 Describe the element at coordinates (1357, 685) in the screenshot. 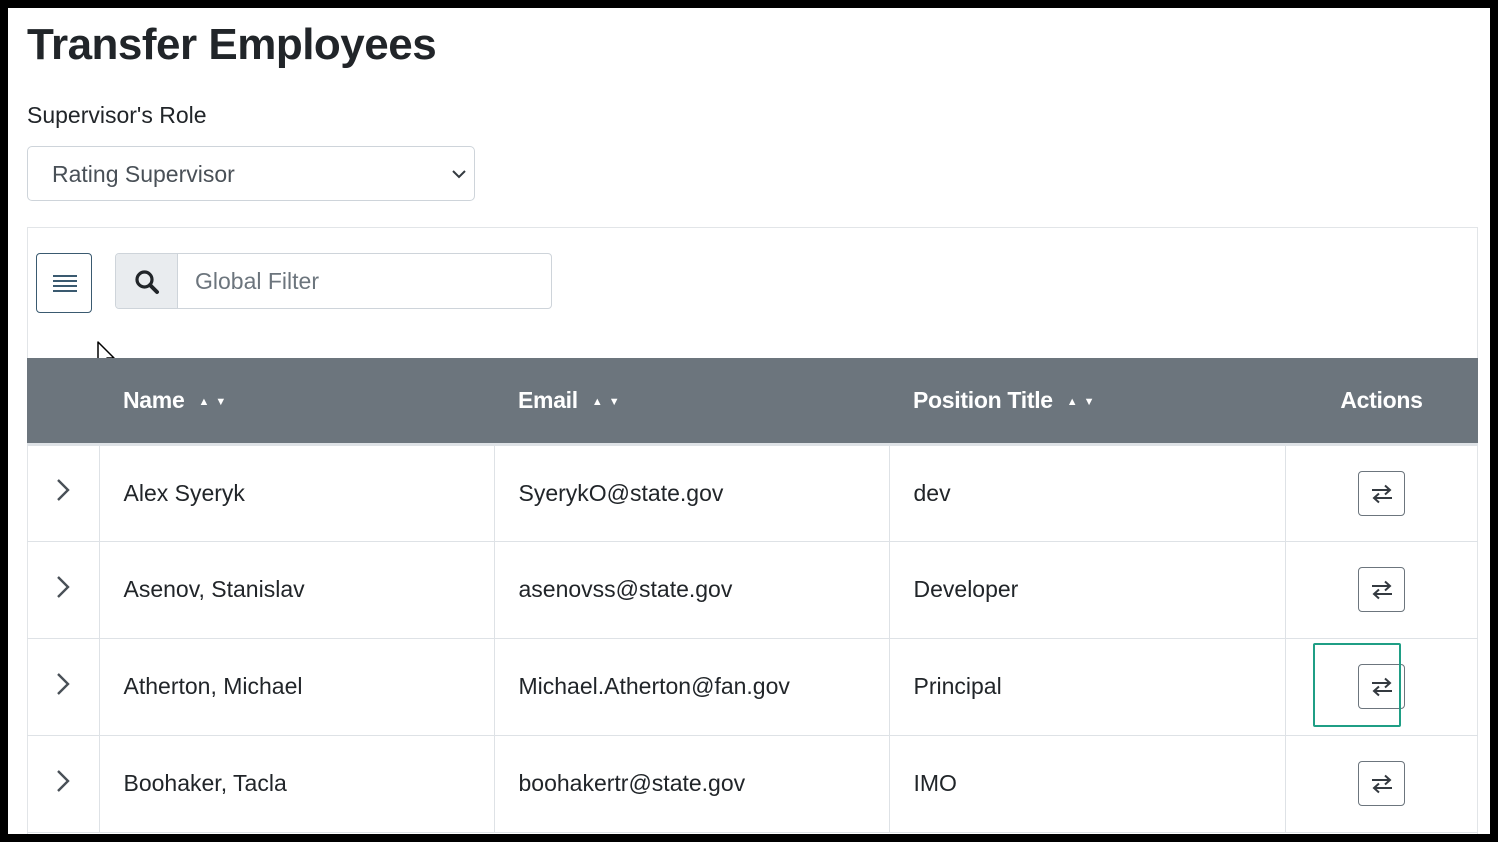

I see `transfer-button-highlight` at that location.